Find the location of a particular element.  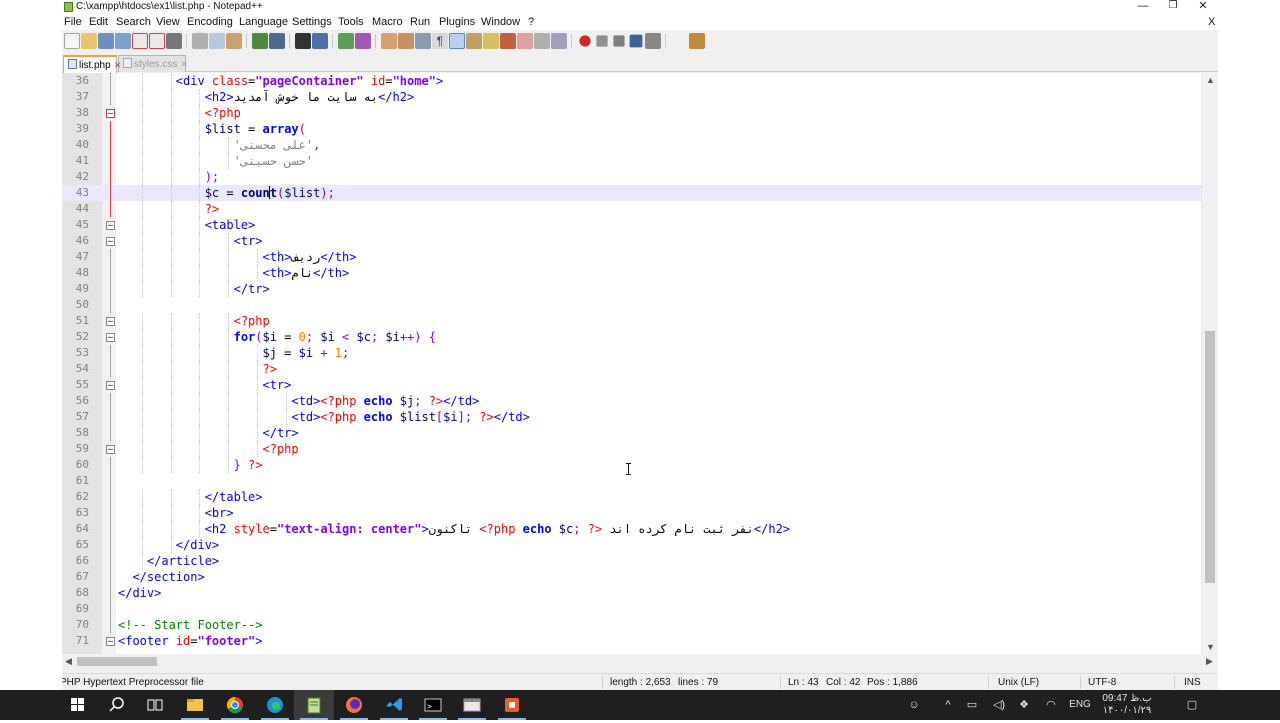

code-line: 49 </tr> is located at coordinates (631, 289).